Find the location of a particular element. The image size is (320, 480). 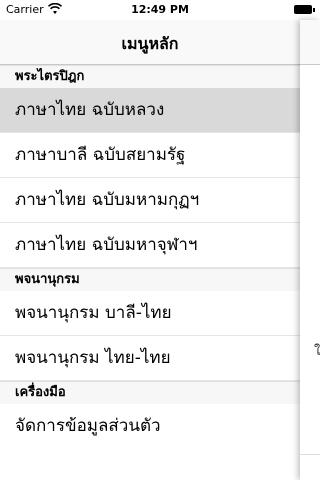

content-panel-divider is located at coordinates (310, 454).